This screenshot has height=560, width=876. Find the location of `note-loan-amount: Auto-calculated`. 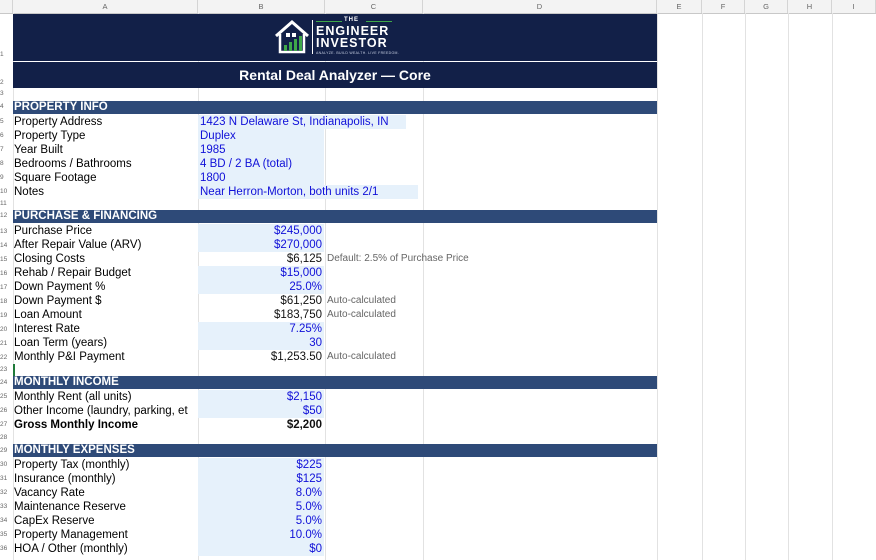

note-loan-amount: Auto-calculated is located at coordinates (361, 315).